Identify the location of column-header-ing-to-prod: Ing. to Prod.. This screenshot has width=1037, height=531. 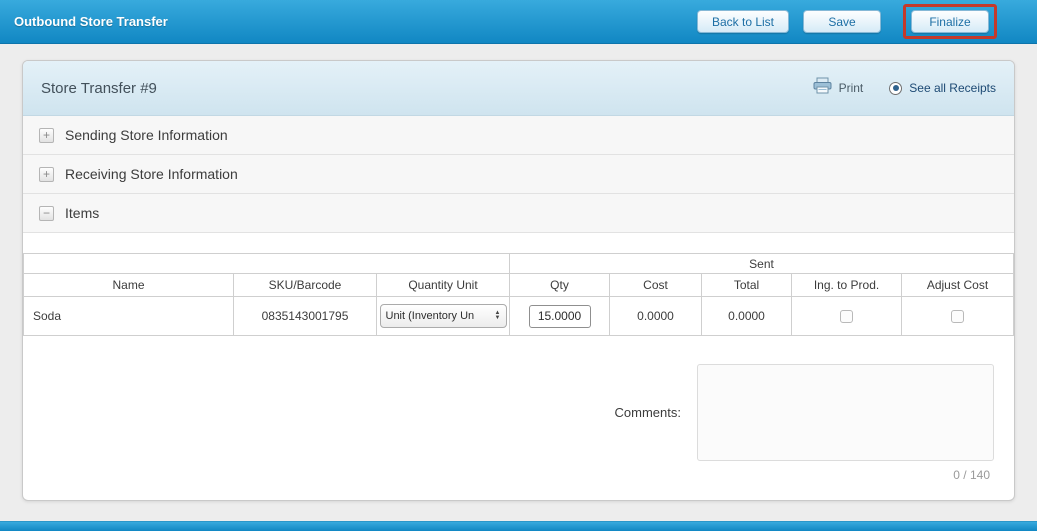
(847, 285).